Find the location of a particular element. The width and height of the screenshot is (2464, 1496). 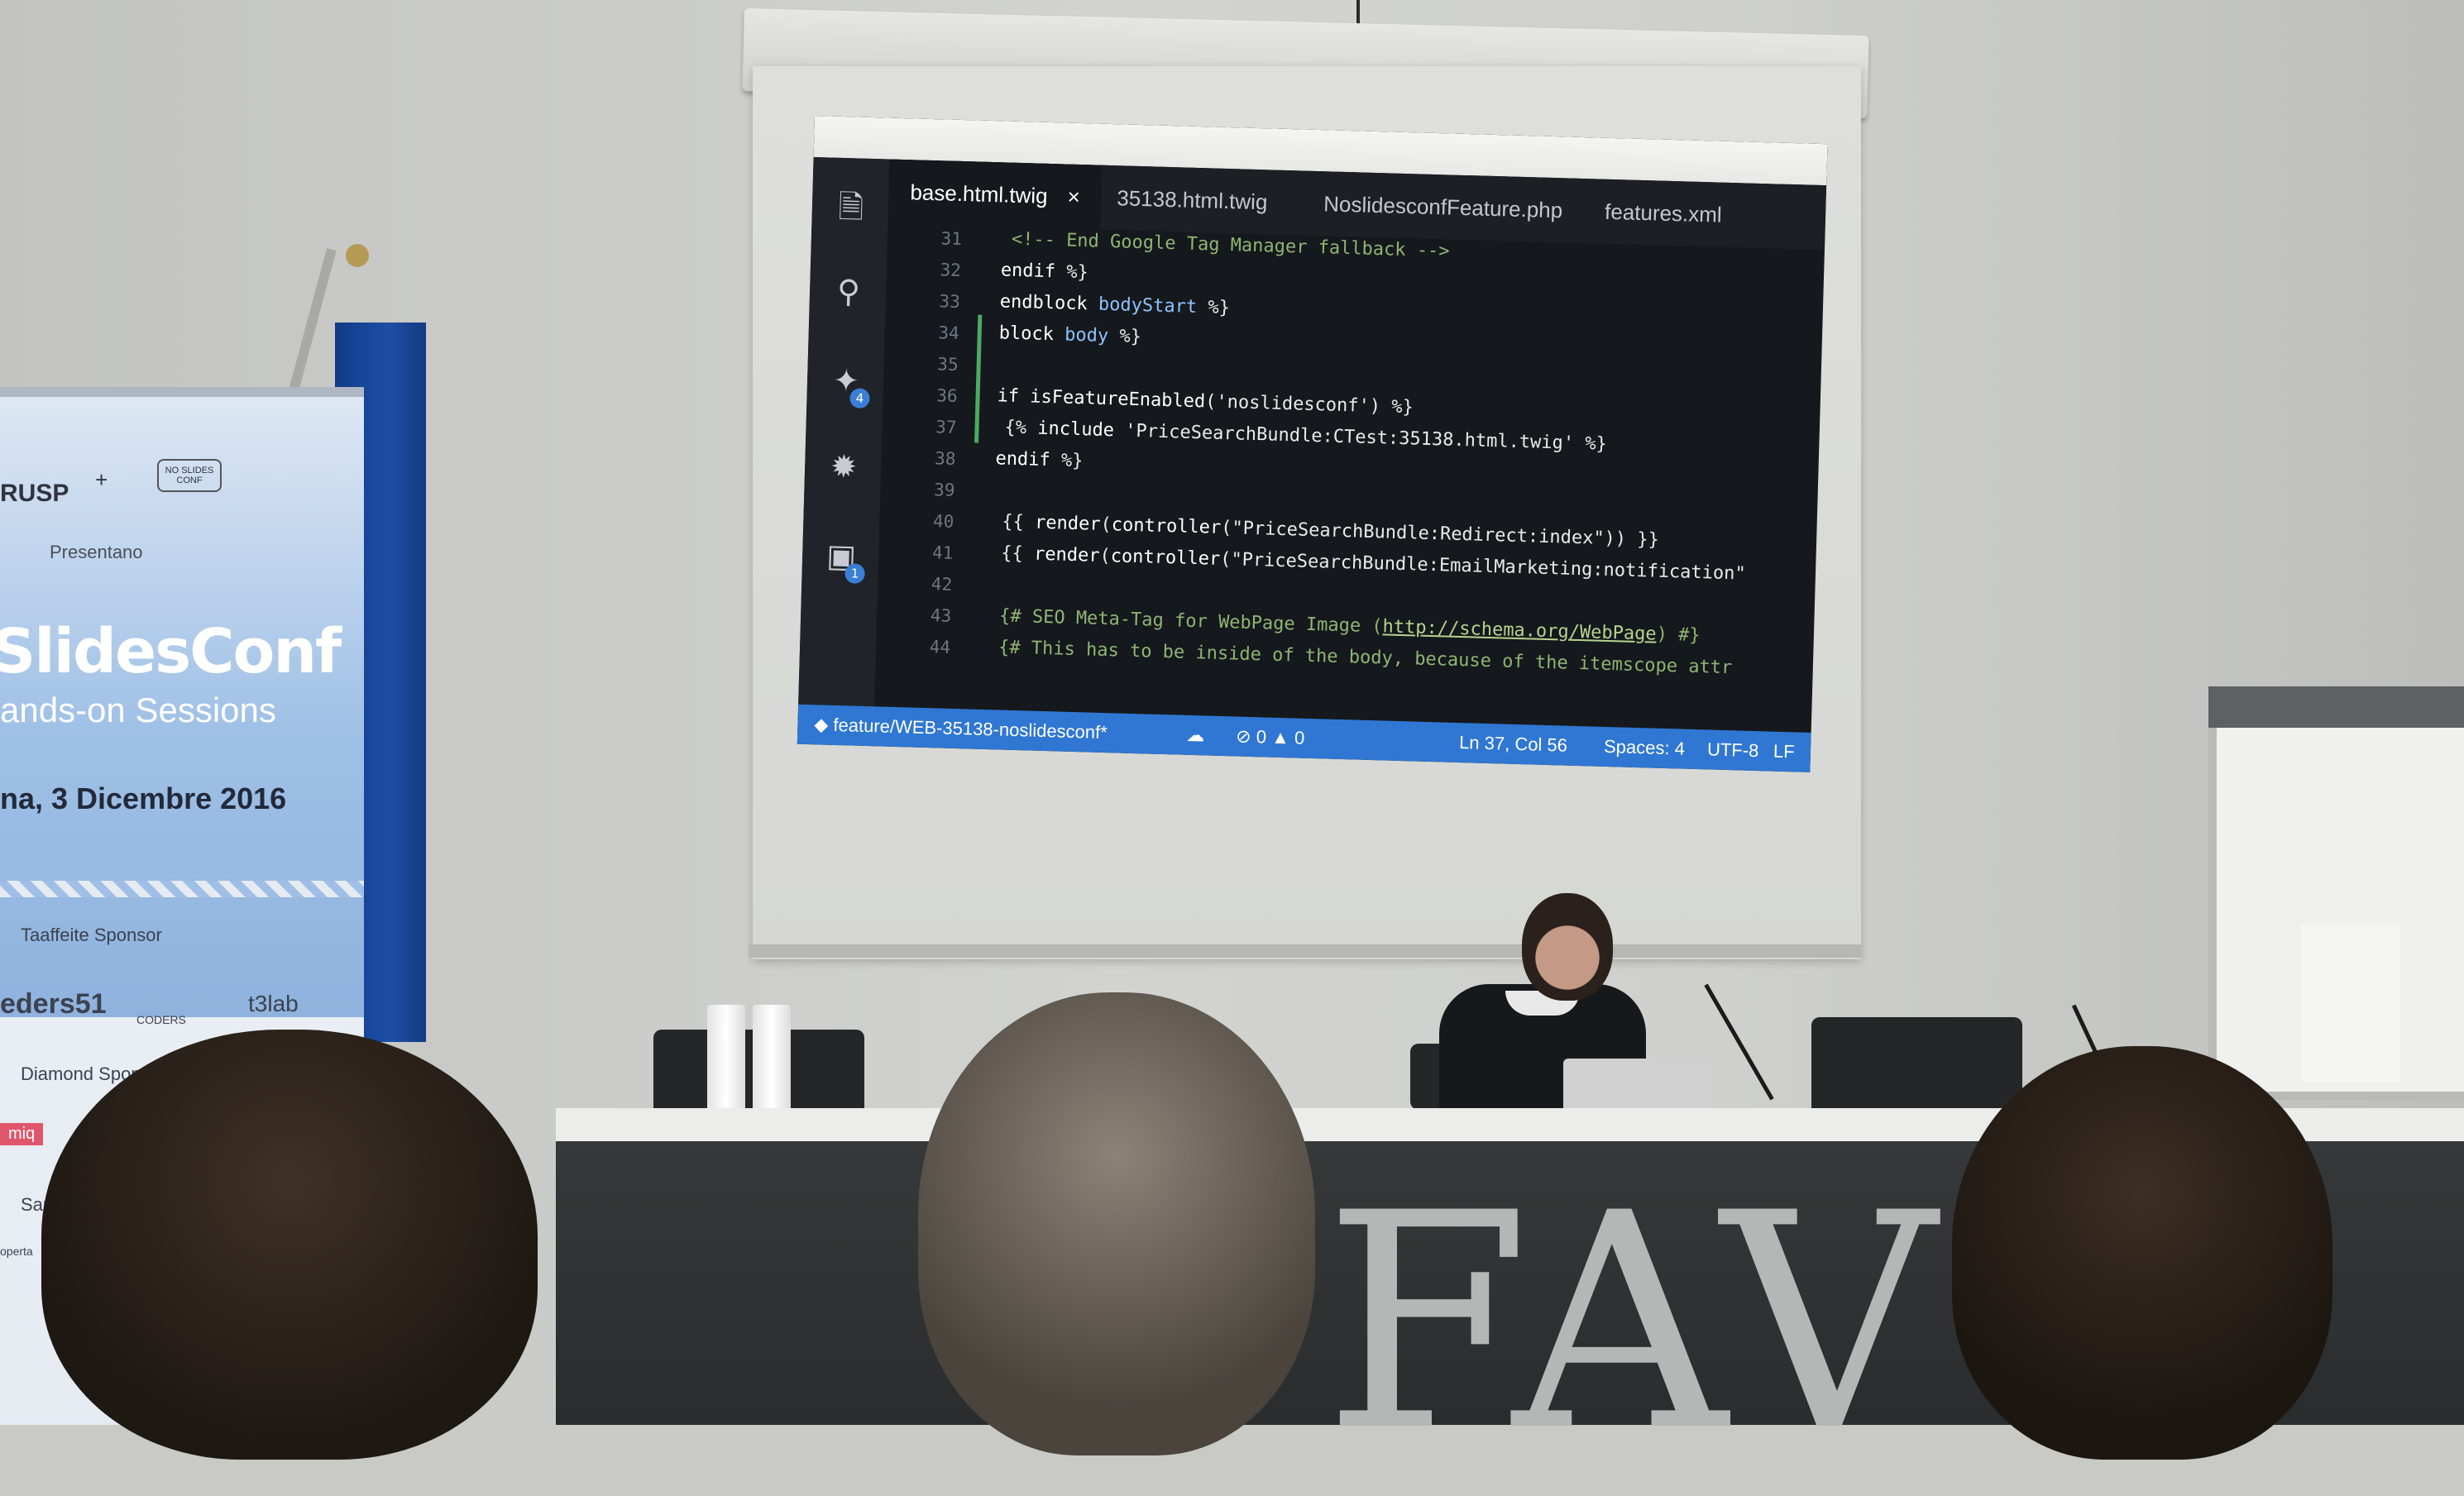

sponsor-logo-coders51: eders51 is located at coordinates (53, 1004).